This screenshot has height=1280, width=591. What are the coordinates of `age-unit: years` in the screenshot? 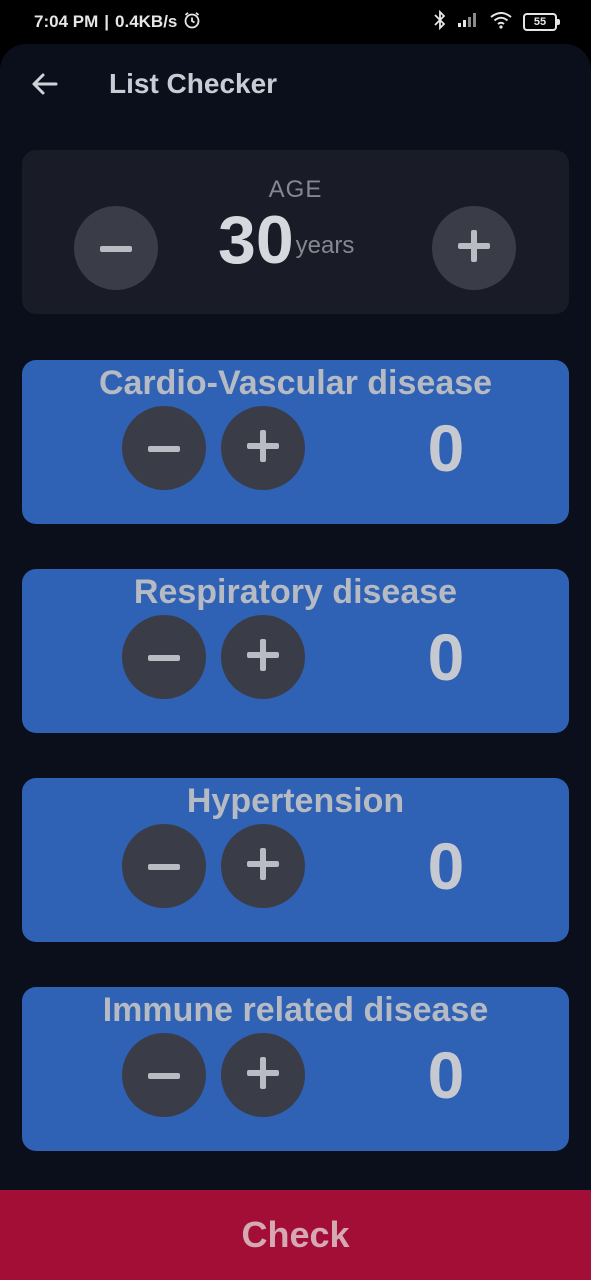 It's located at (325, 245).